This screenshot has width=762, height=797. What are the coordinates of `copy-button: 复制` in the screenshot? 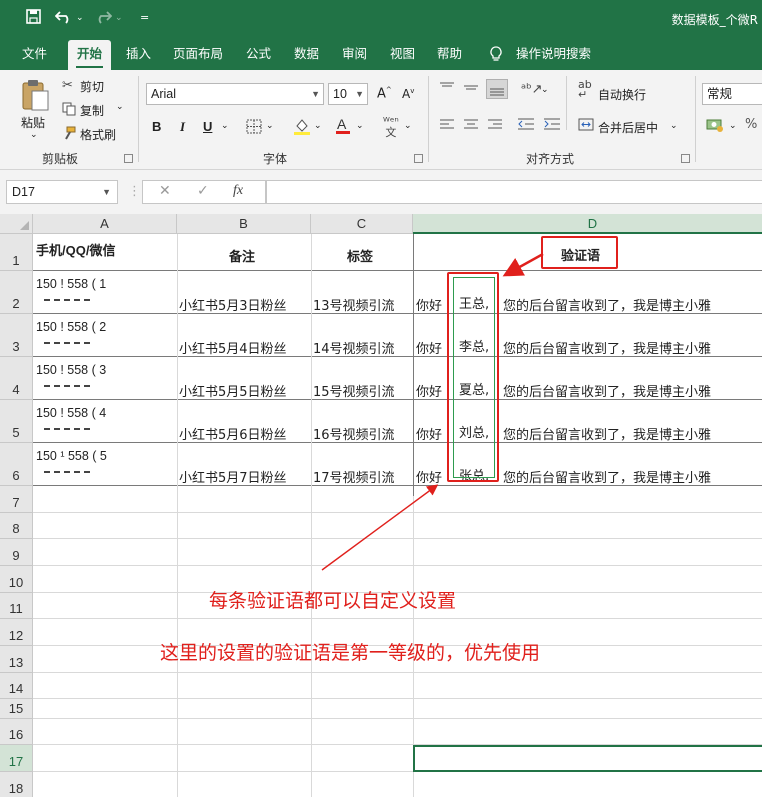 It's located at (92, 110).